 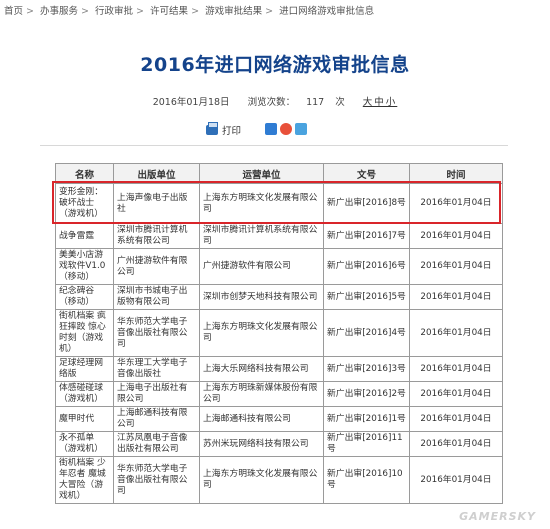 I want to click on publisher-cell: 上海电子出版社有限公司, so click(x=156, y=394).